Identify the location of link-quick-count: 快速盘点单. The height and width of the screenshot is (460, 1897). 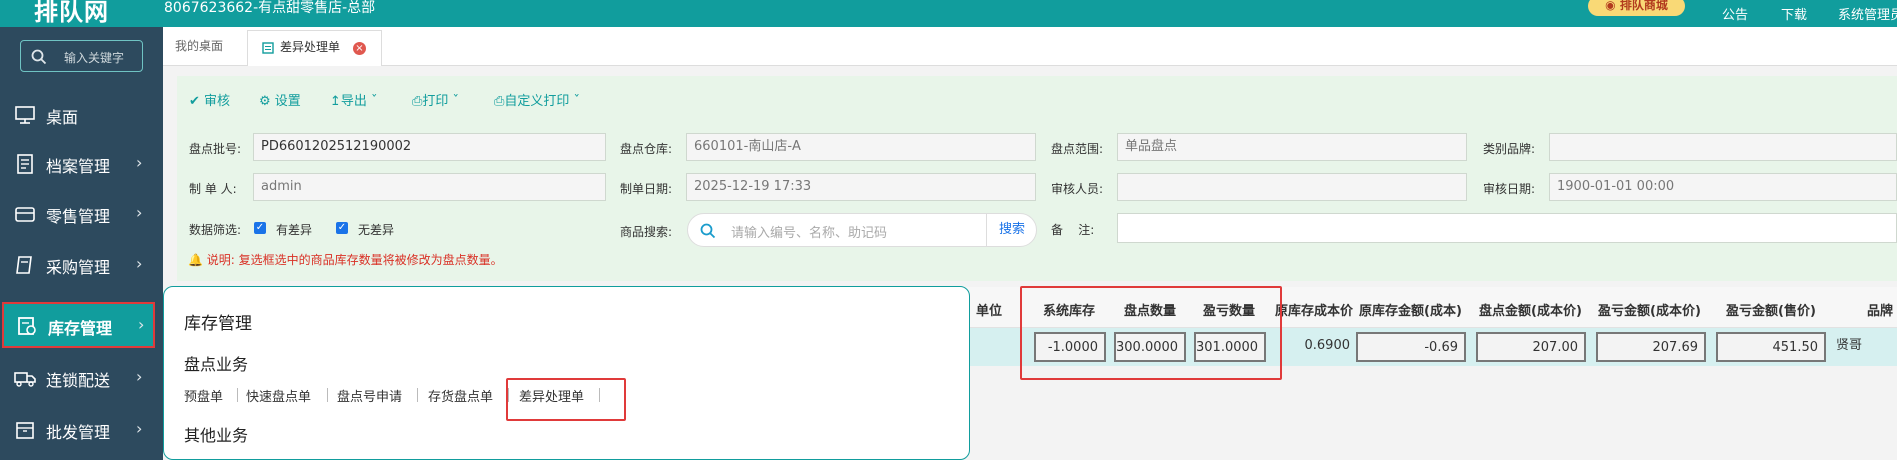
(278, 395).